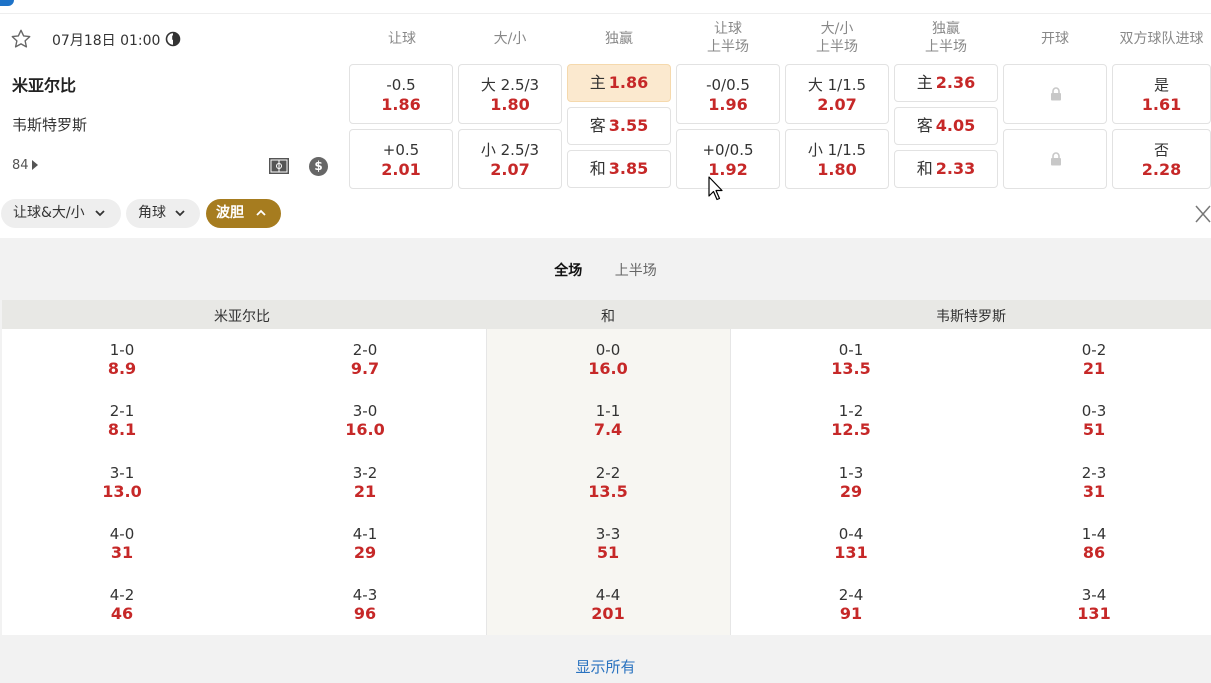 The width and height of the screenshot is (1211, 683). I want to click on top-strip, so click(605, 7).